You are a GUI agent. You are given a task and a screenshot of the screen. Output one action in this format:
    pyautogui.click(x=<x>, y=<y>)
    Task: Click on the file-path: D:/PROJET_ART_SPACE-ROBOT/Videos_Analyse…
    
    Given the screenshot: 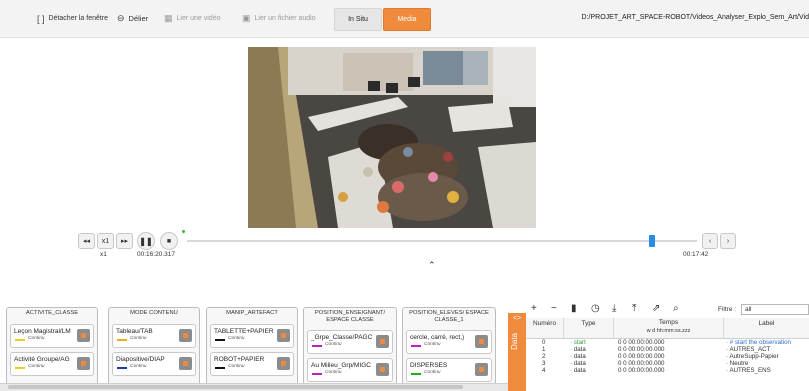 What is the action you would take?
    pyautogui.click(x=695, y=17)
    